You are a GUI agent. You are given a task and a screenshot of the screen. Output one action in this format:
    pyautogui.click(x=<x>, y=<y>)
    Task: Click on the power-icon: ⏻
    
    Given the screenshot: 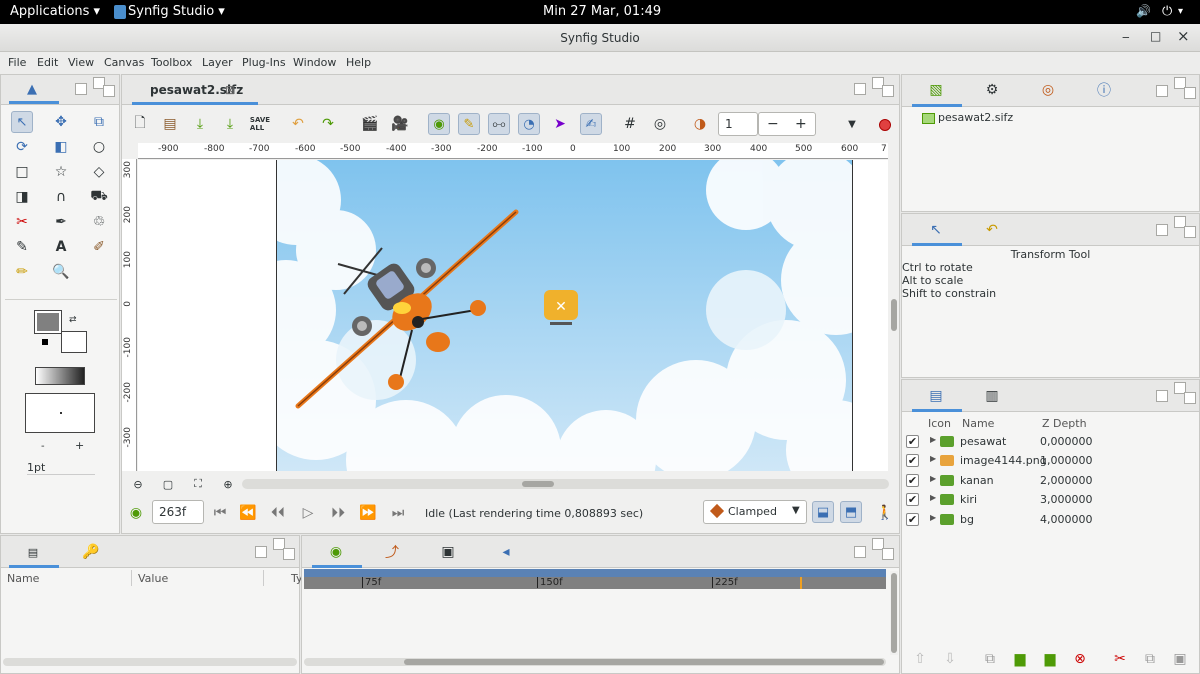 What is the action you would take?
    pyautogui.click(x=1167, y=11)
    